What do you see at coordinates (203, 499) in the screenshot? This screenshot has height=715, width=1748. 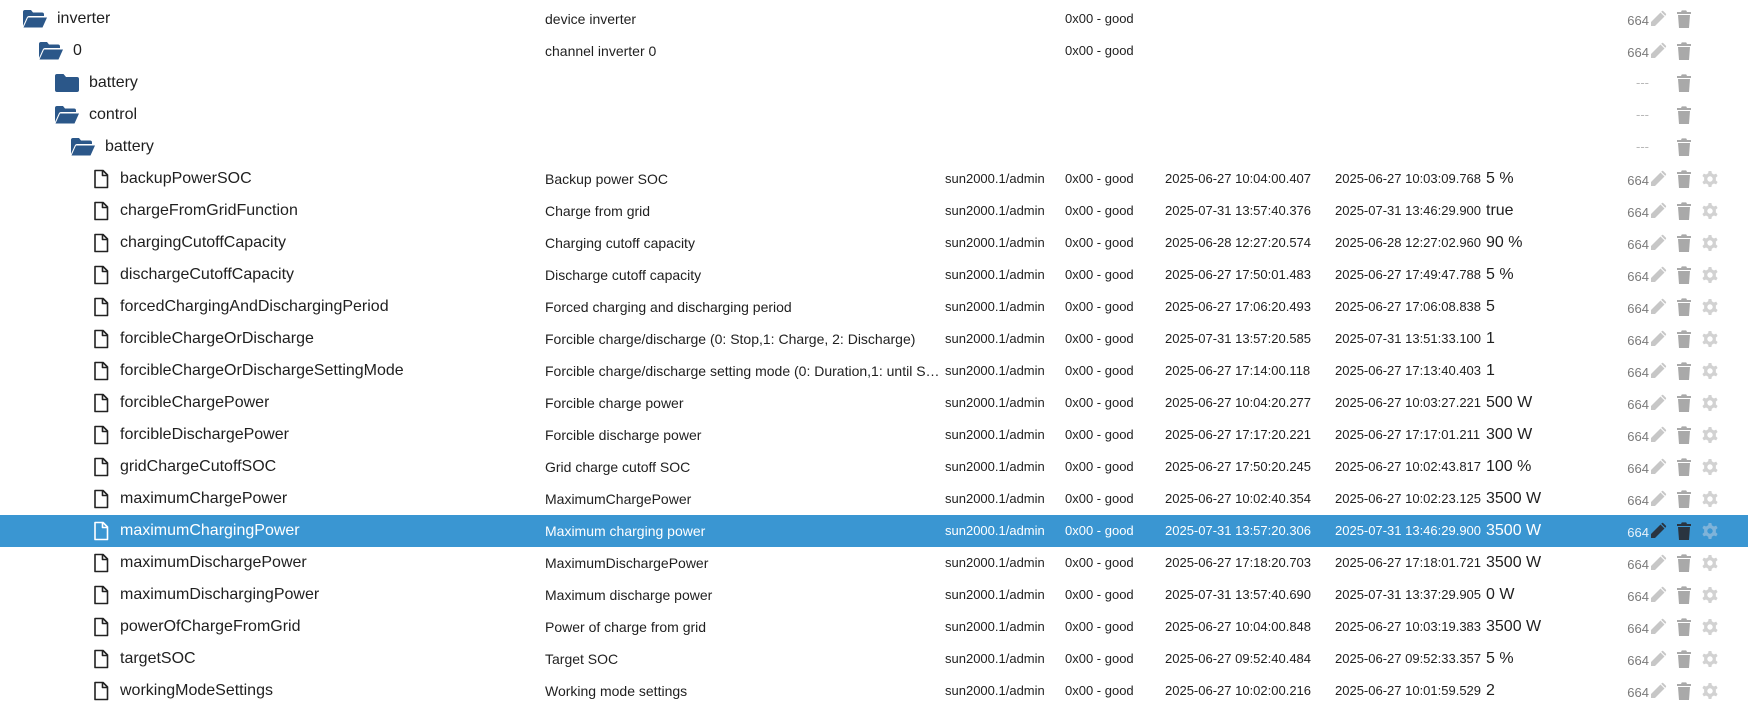 I see `object-name: maximumChargePower` at bounding box center [203, 499].